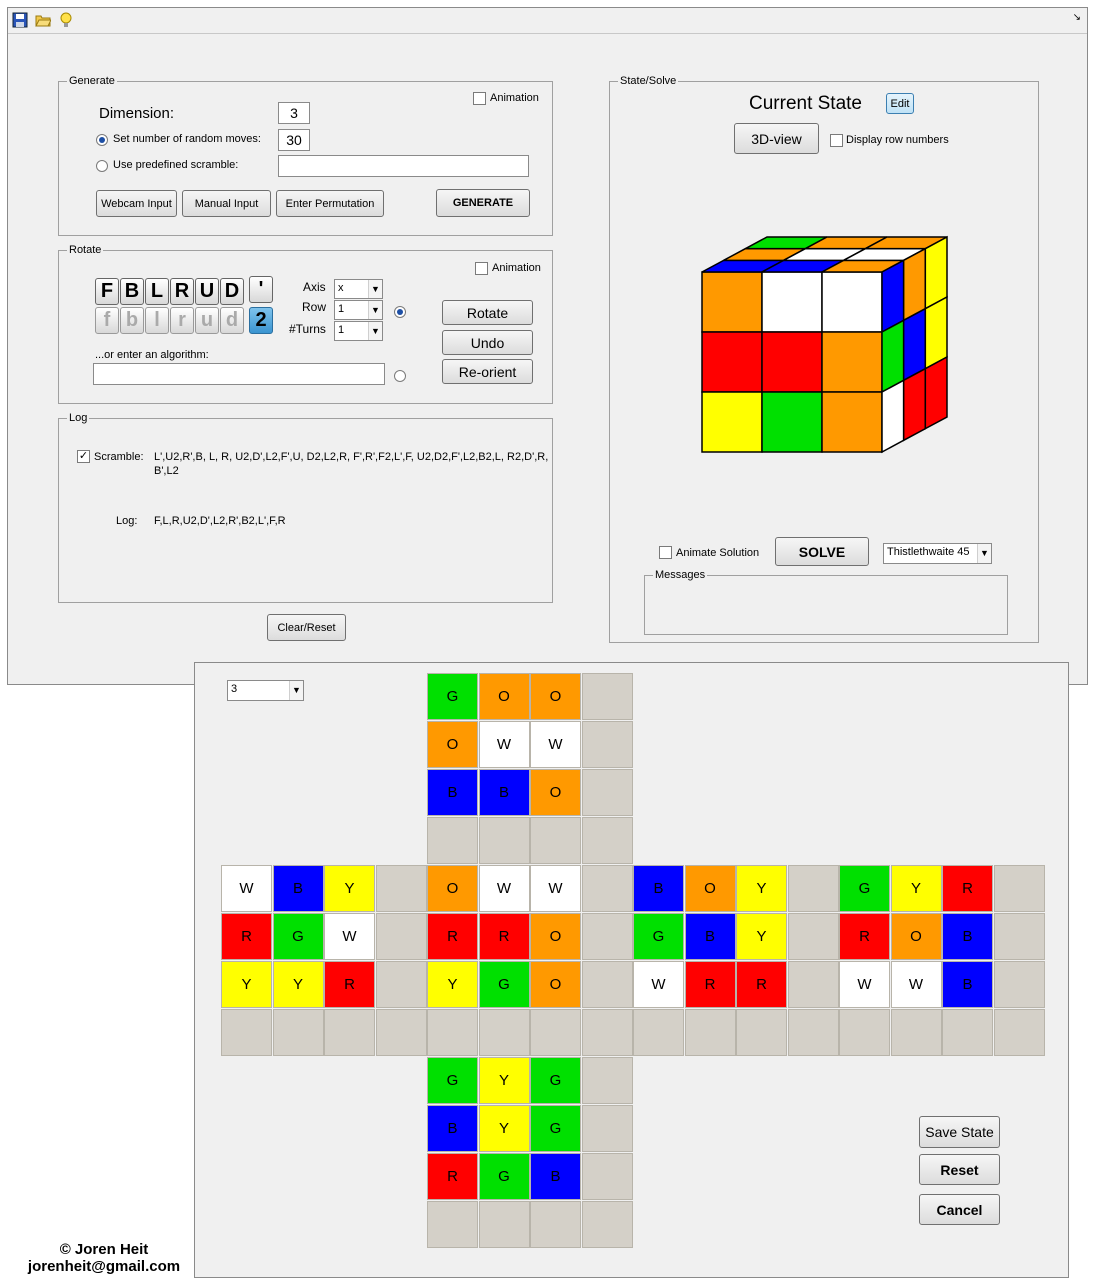 The image size is (1096, 1284). What do you see at coordinates (107, 320) in the screenshot?
I see `move-f-wide-button: f` at bounding box center [107, 320].